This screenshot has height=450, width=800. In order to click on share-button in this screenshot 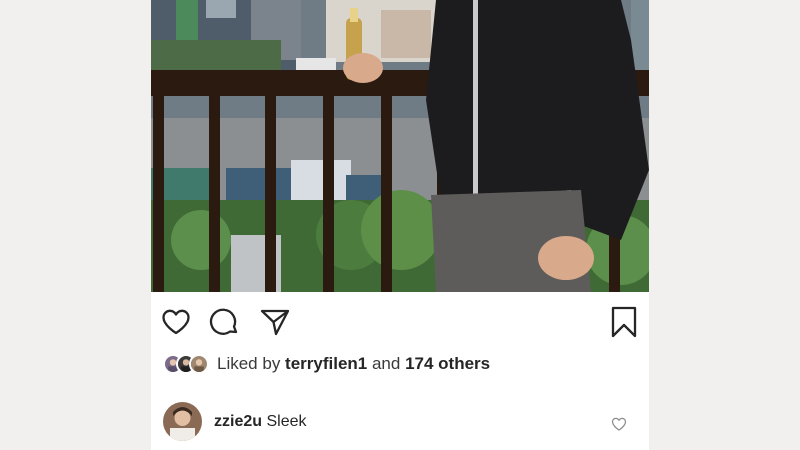, I will do `click(275, 322)`.